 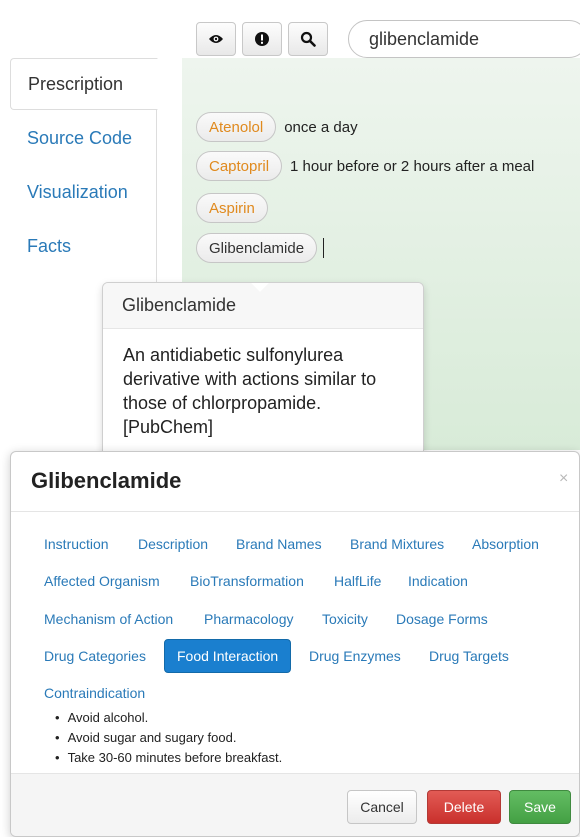 I want to click on tag-drug-enzymes: Drug Enzymes, so click(x=355, y=656).